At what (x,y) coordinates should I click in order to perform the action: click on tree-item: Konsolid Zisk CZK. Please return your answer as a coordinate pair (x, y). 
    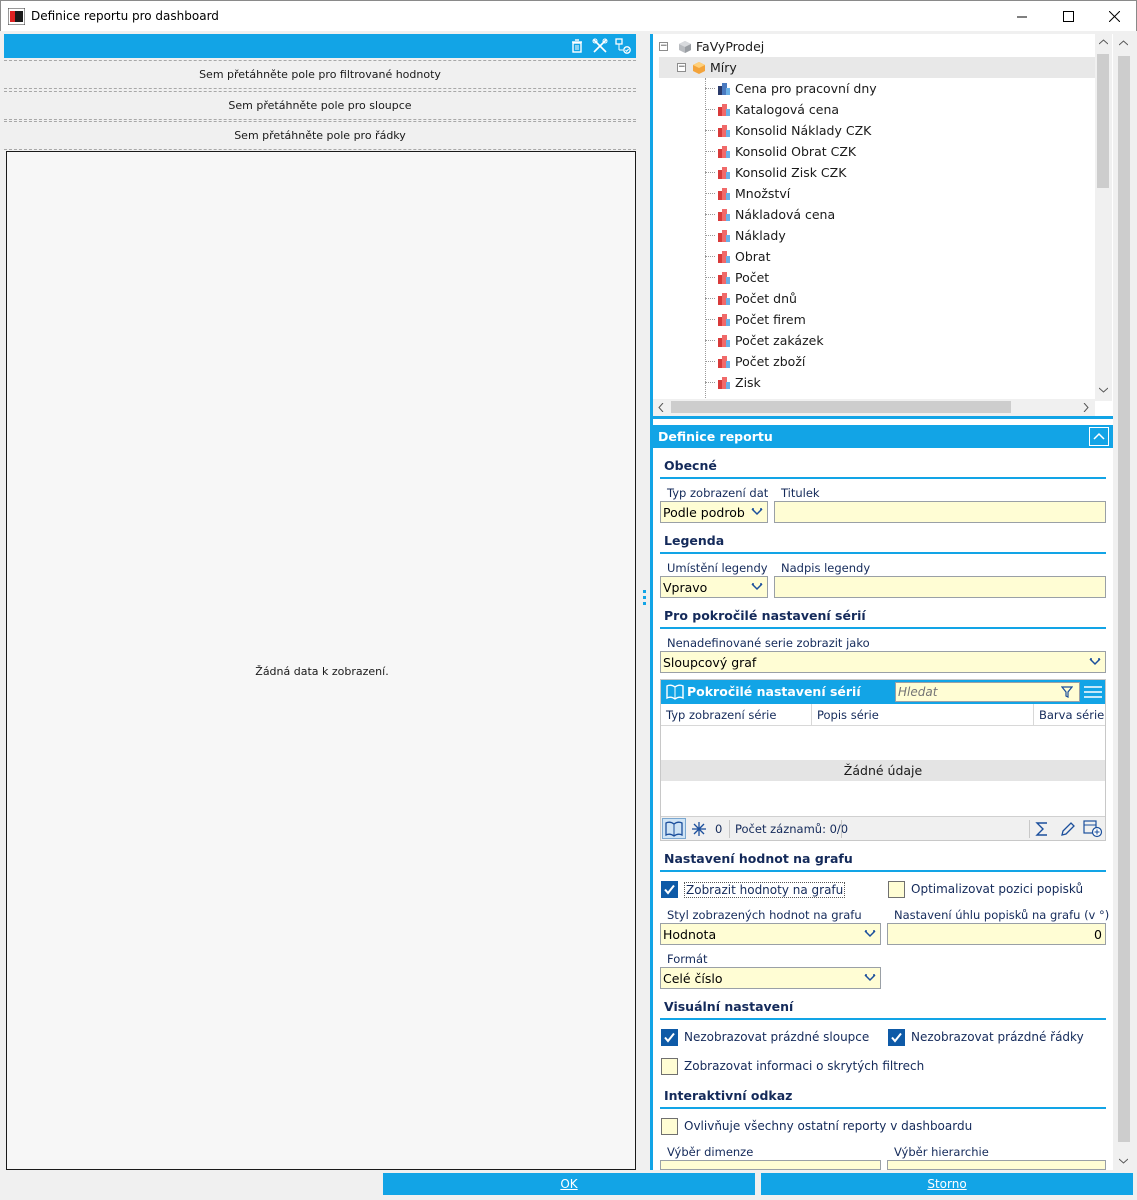
    Looking at the image, I should click on (775, 172).